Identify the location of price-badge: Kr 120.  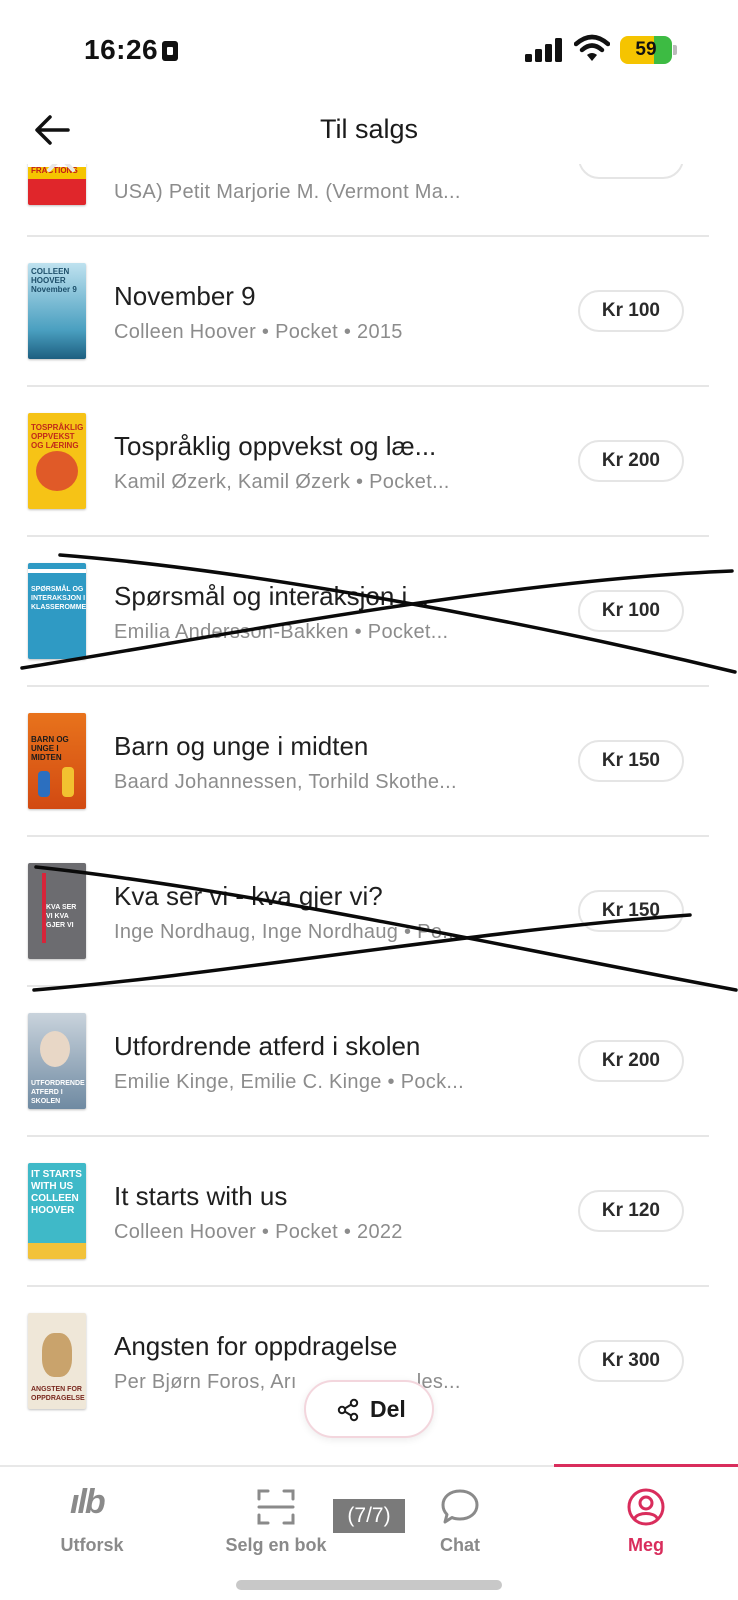
(630, 1211).